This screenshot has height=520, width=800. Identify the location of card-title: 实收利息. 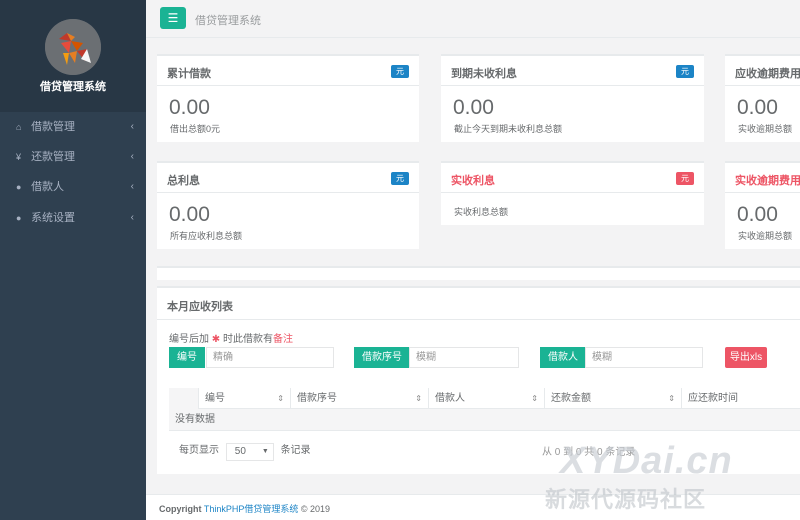
(473, 181).